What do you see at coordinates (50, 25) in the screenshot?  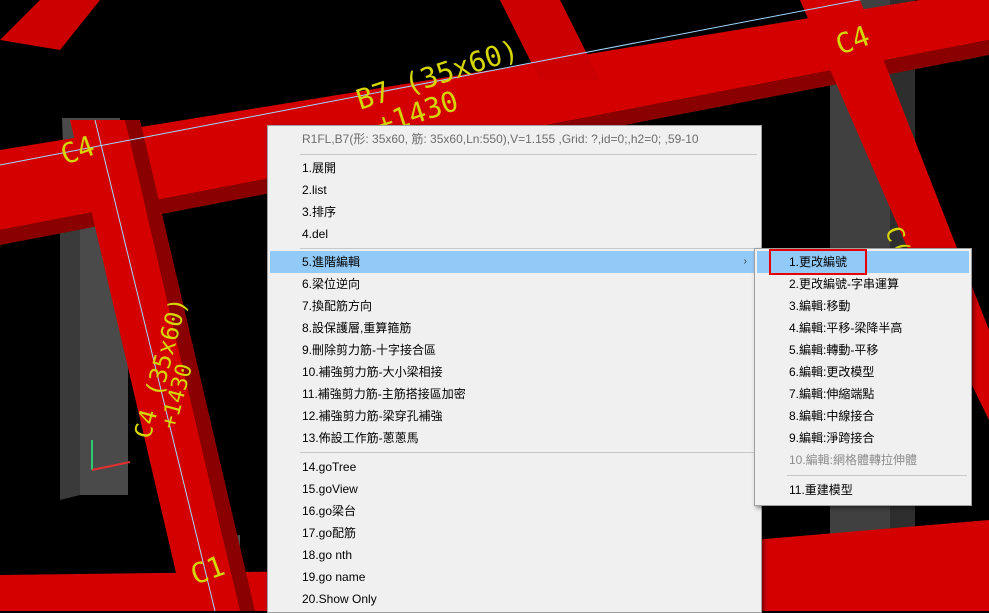 I see `beam-top-left` at bounding box center [50, 25].